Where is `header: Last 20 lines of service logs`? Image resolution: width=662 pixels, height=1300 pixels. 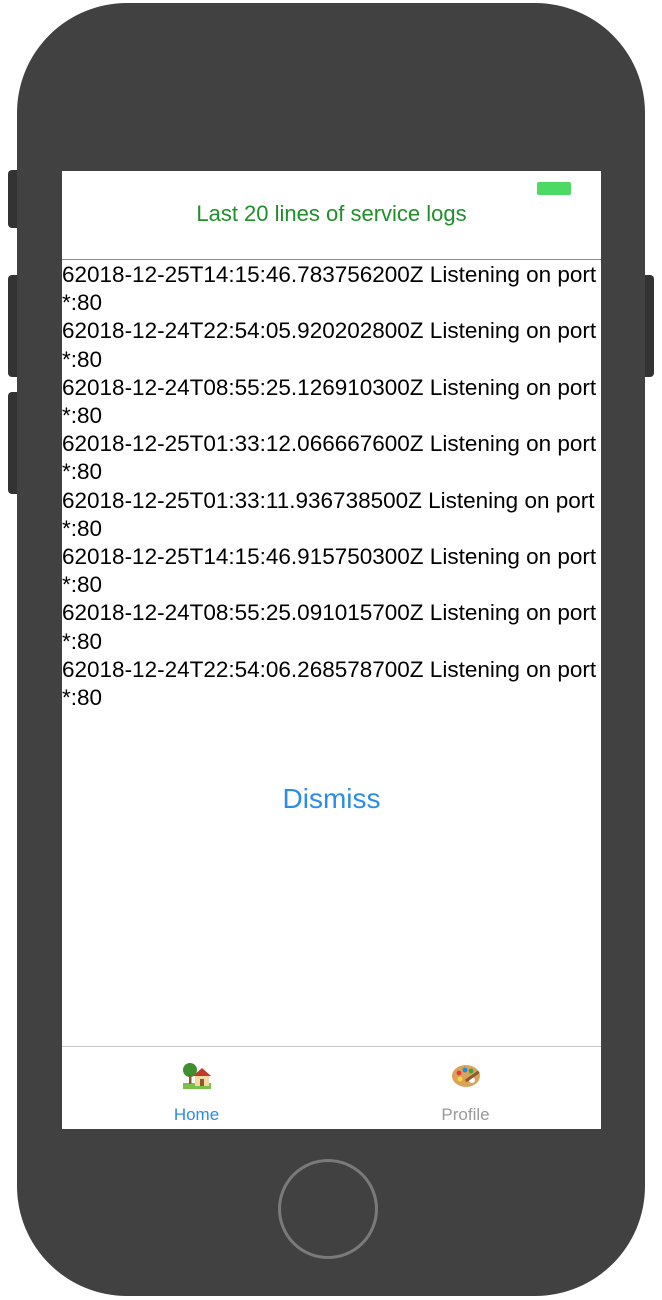 header: Last 20 lines of service logs is located at coordinates (331, 215).